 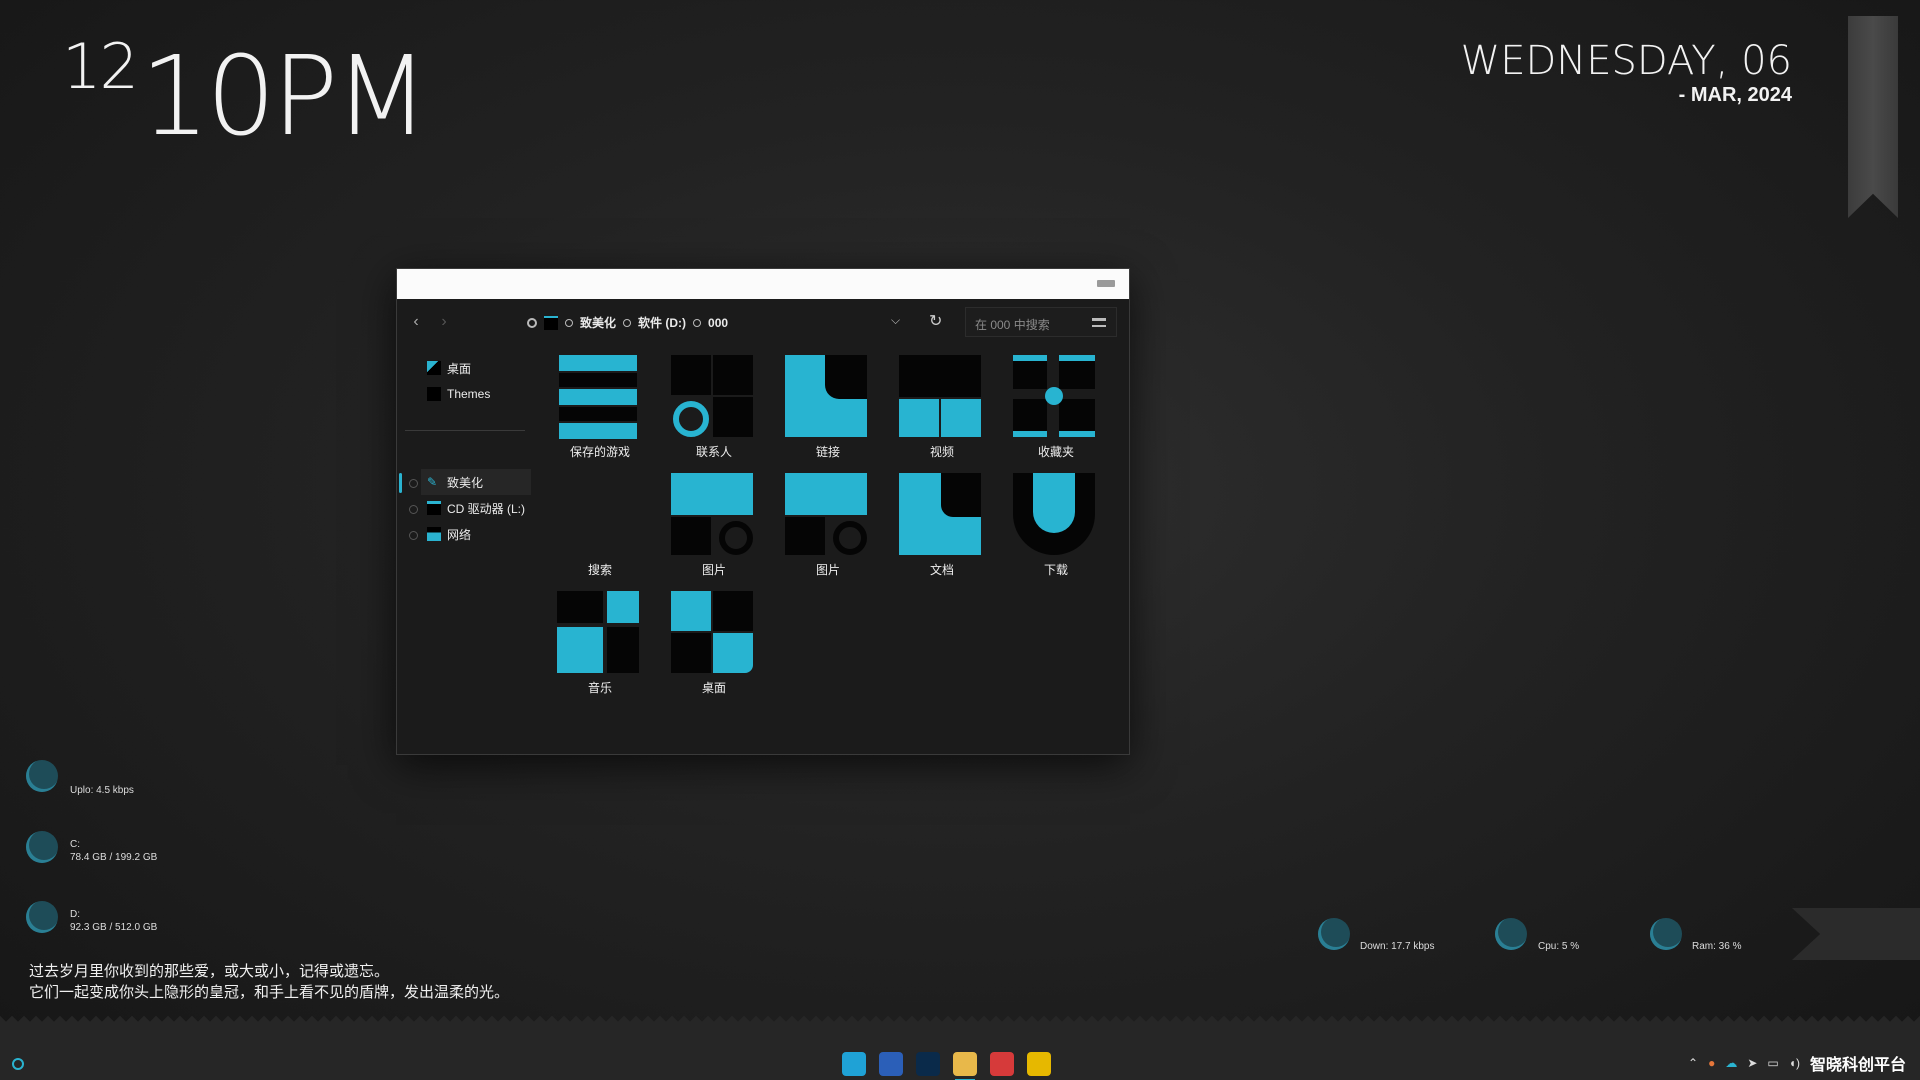 I want to click on sidebar-item-label: 致美化, so click(x=465, y=482).